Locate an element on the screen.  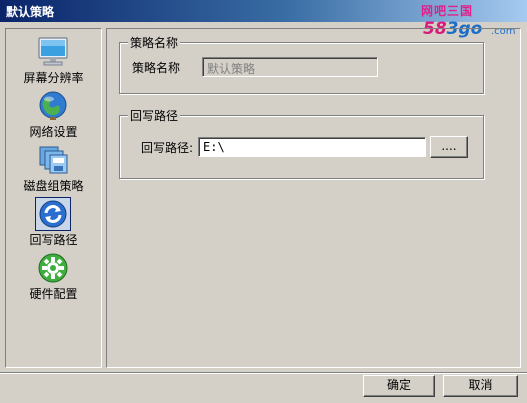
ok-button: 确定 is located at coordinates (399, 386).